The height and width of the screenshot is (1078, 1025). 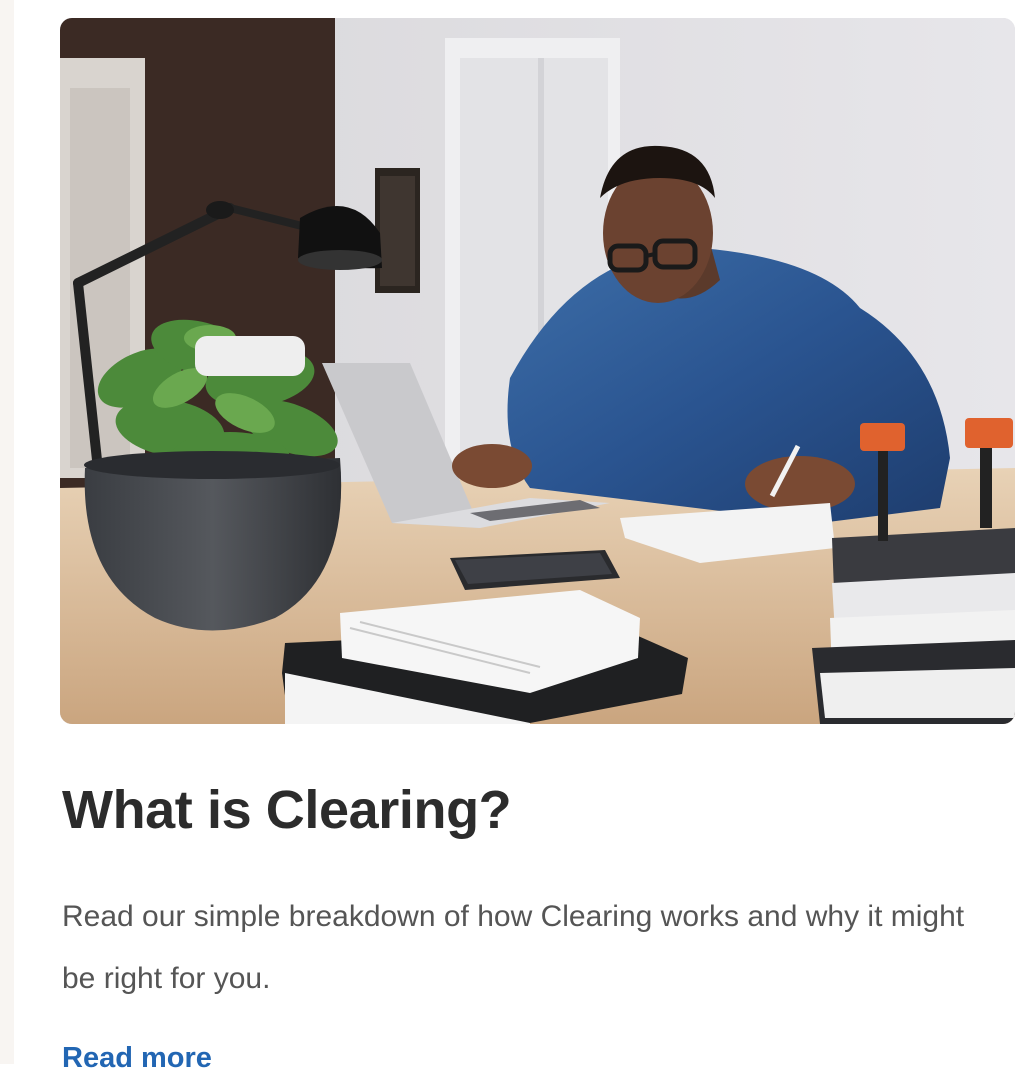 I want to click on card-title: What is Clearing?, so click(x=287, y=810).